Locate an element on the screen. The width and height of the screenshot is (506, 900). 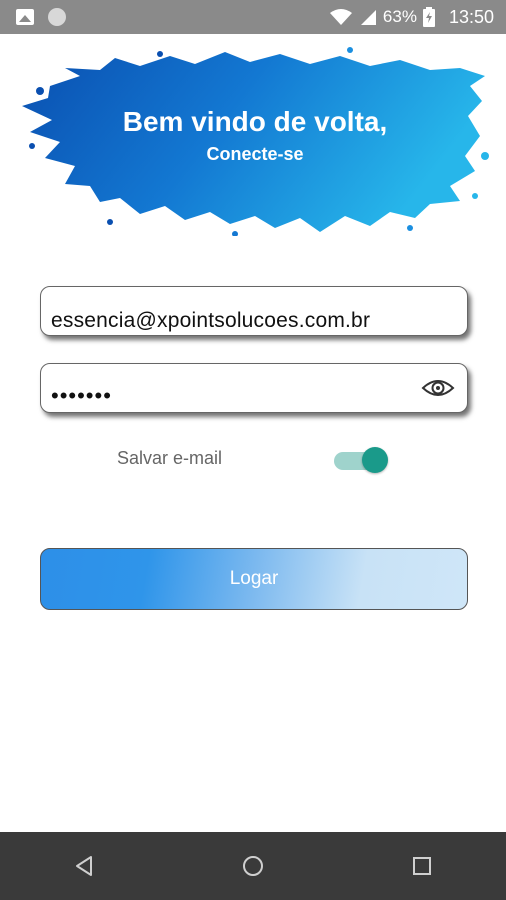
back-icon is located at coordinates (84, 866).